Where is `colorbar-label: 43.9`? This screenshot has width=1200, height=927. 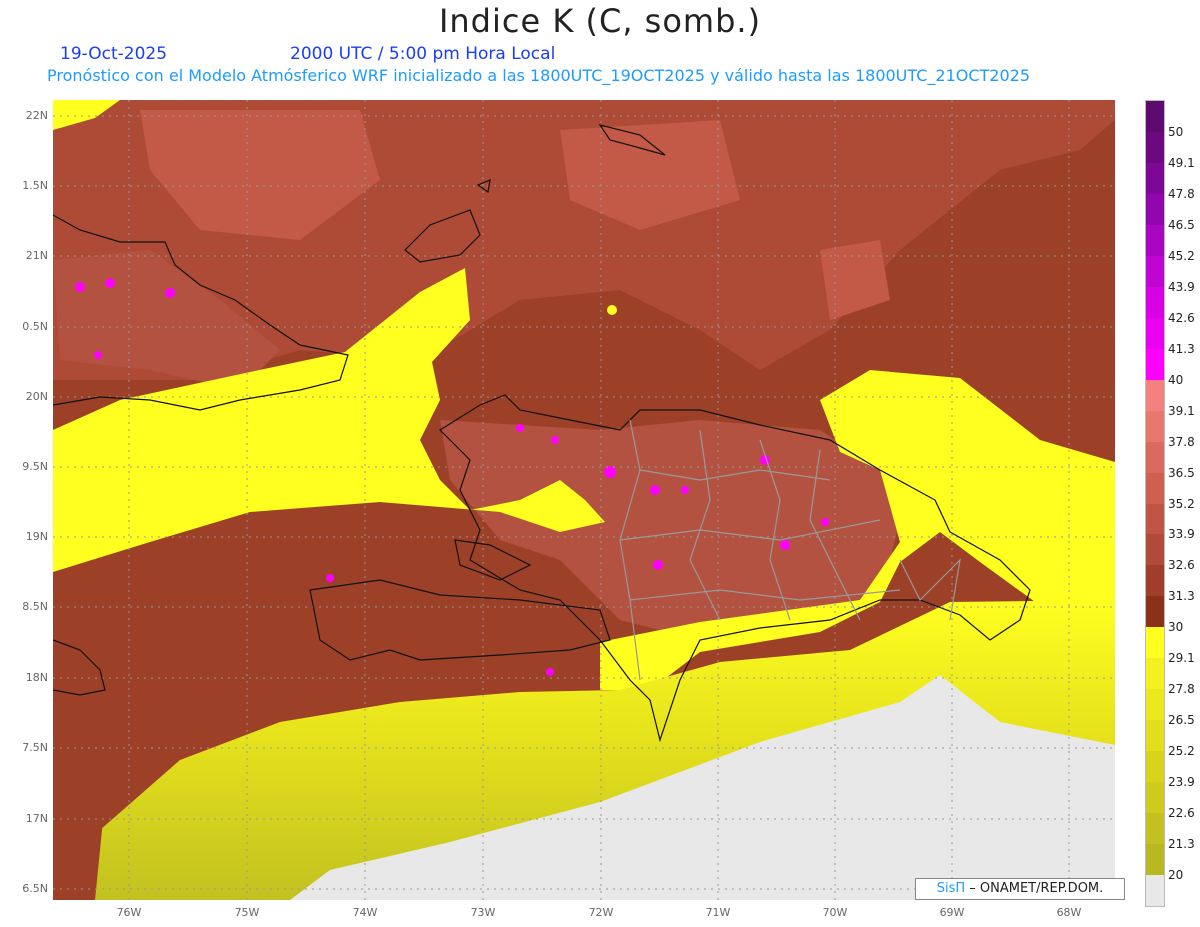 colorbar-label: 43.9 is located at coordinates (1181, 286).